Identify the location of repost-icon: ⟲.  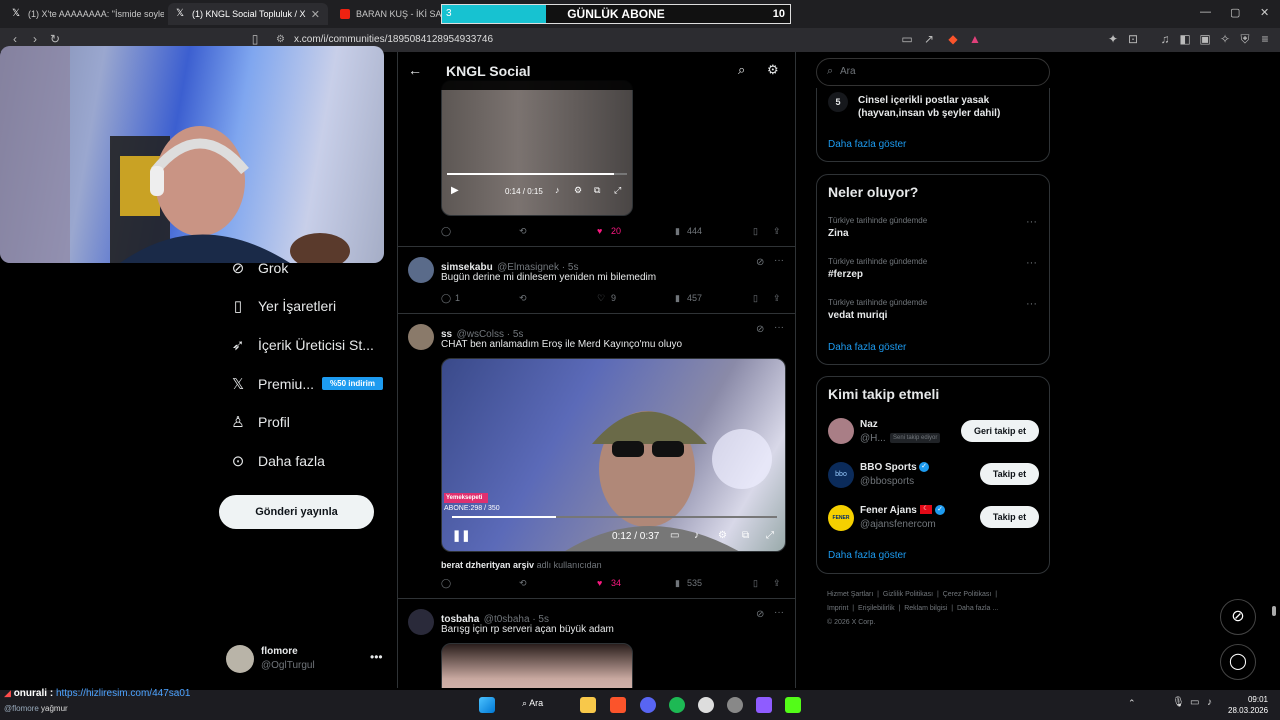
(523, 298).